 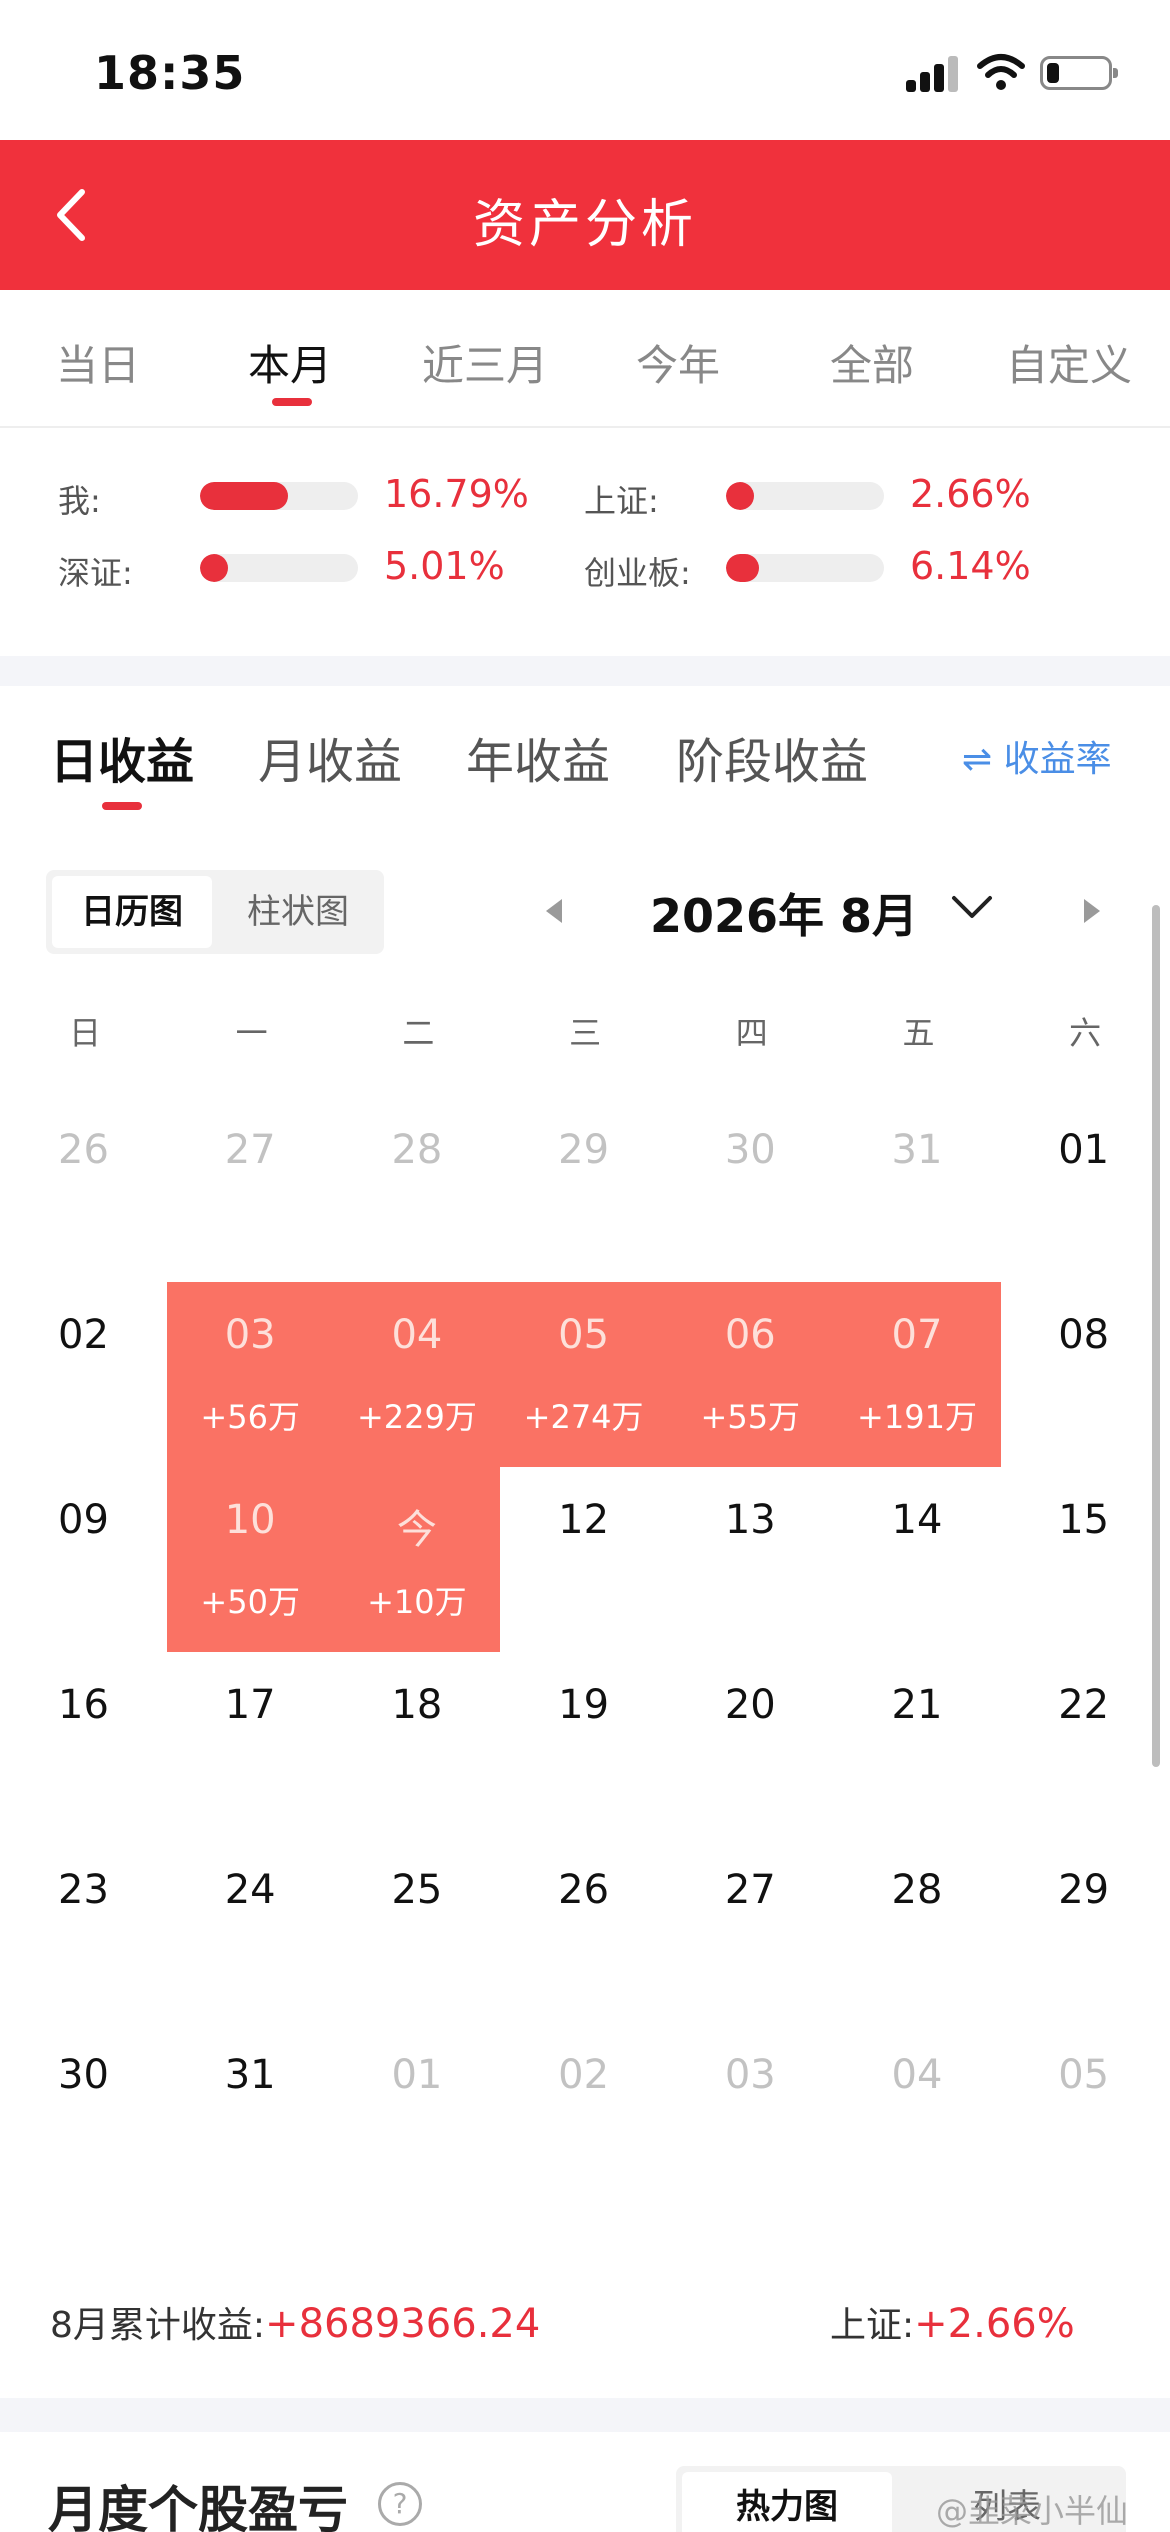 What do you see at coordinates (215, 912) in the screenshot?
I see `view-switch: 日历图 柱状图` at bounding box center [215, 912].